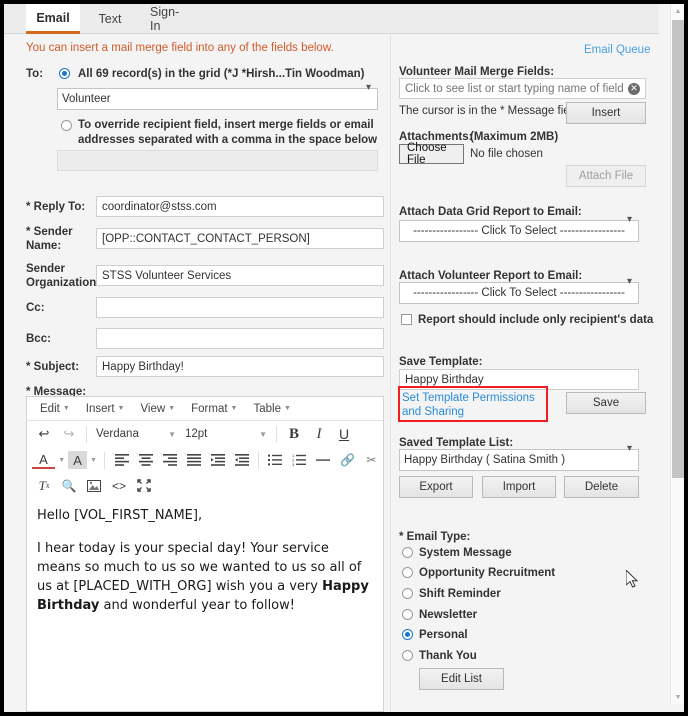  What do you see at coordinates (678, 11) in the screenshot?
I see `scroll-up-arrow-icon: ▲` at bounding box center [678, 11].